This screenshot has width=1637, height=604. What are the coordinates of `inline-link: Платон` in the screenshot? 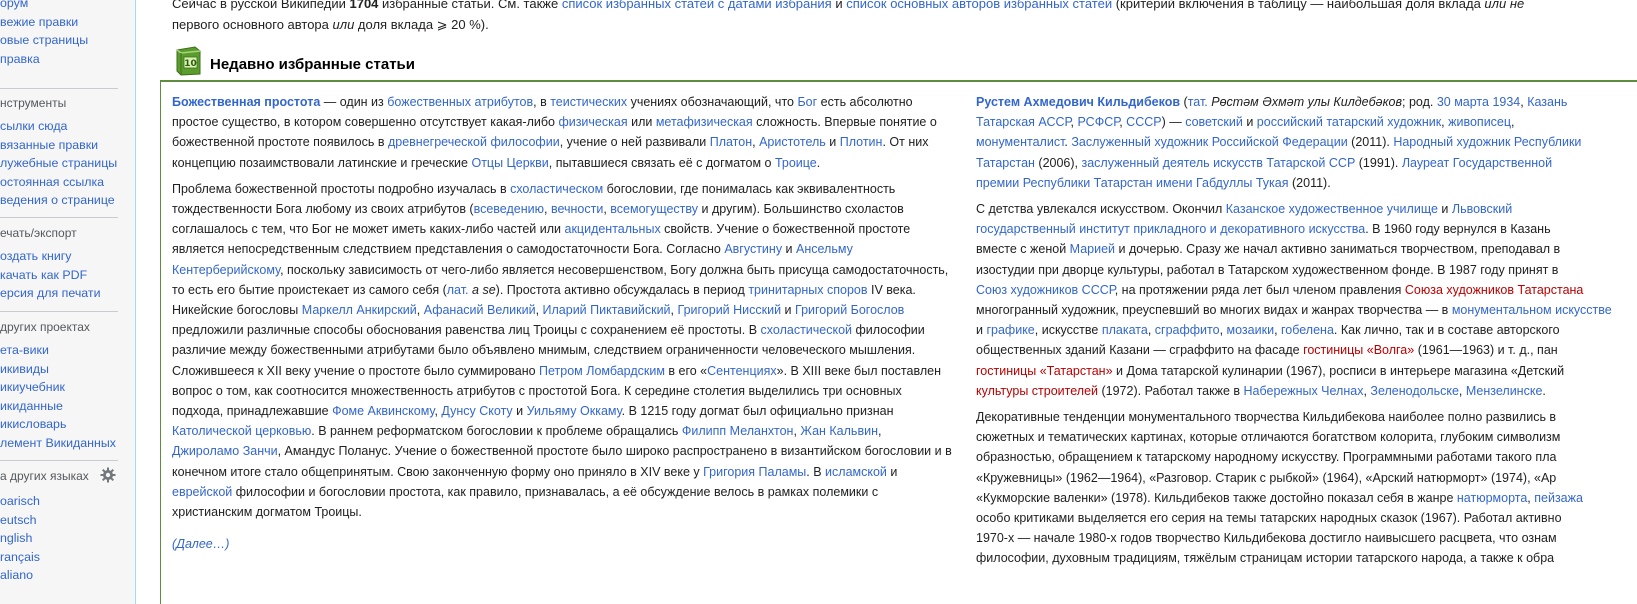 It's located at (731, 142).